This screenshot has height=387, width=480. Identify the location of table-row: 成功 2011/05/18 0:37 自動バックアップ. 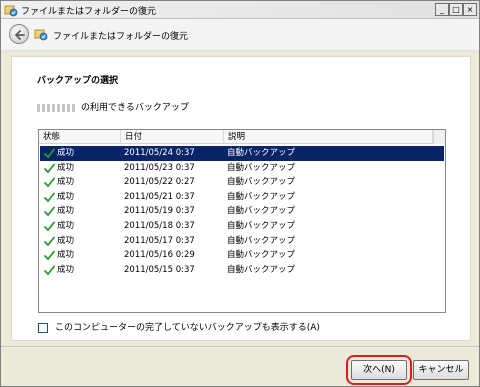
(242, 226).